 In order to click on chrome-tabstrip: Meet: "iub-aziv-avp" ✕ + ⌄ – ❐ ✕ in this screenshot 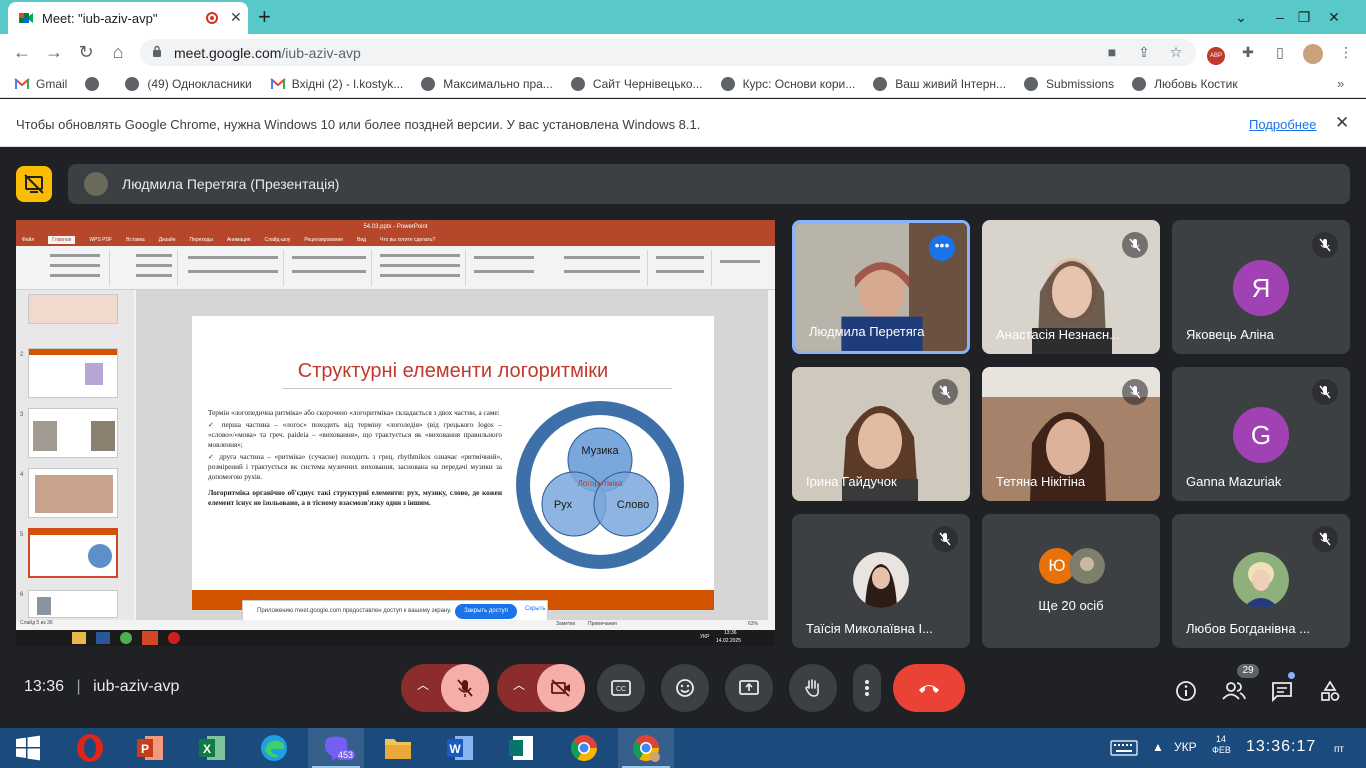, I will do `click(683, 17)`.